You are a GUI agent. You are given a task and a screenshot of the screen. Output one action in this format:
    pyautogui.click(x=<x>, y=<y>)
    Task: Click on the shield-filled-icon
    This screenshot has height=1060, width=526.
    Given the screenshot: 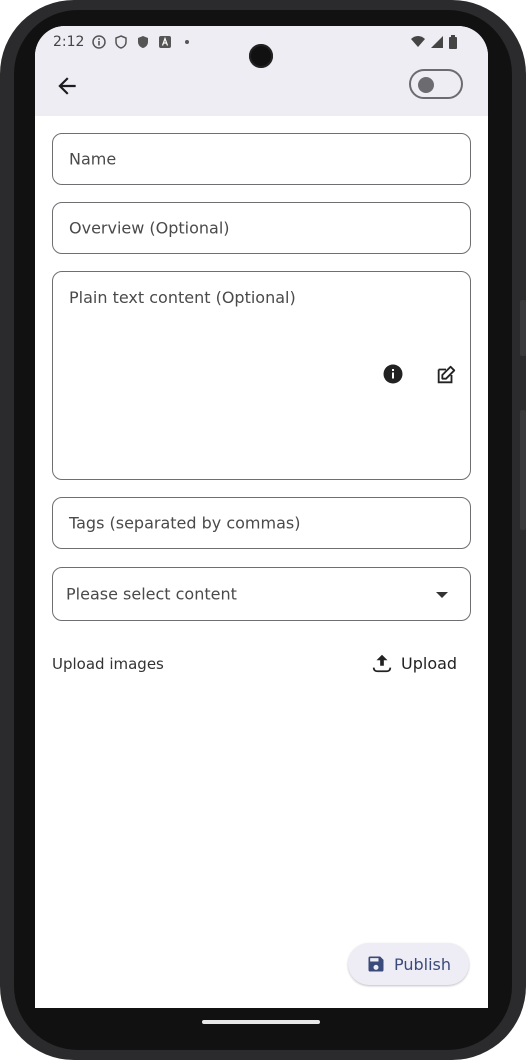 What is the action you would take?
    pyautogui.click(x=143, y=42)
    